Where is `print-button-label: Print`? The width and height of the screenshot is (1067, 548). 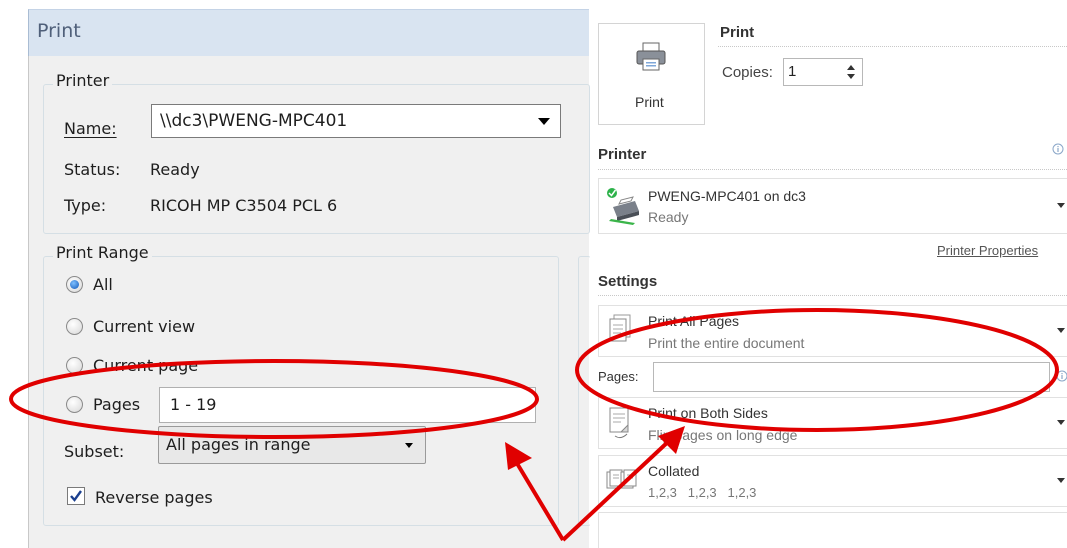 print-button-label: Print is located at coordinates (649, 102).